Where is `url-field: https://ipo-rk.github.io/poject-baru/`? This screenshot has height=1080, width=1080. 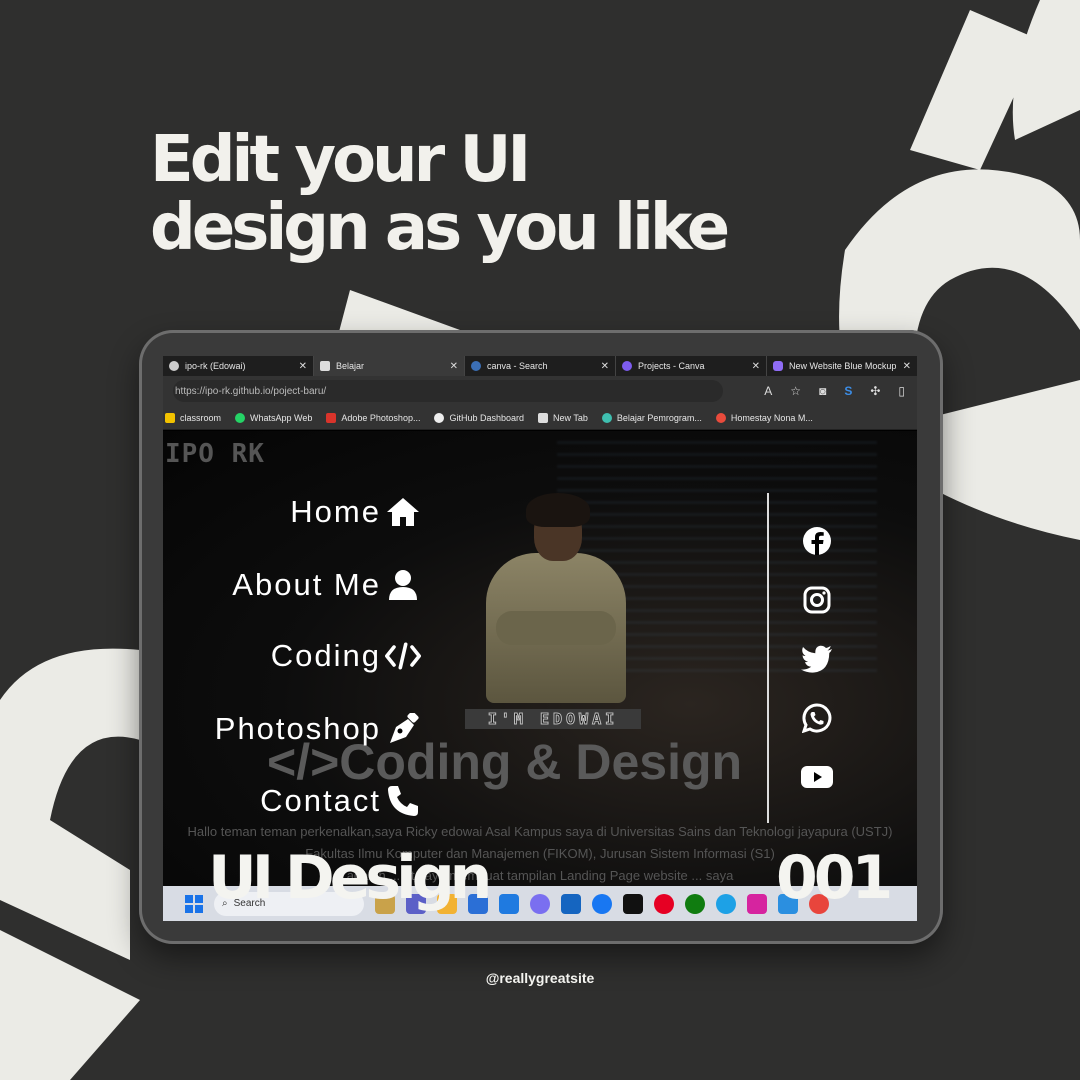
url-field: https://ipo-rk.github.io/poject-baru/ is located at coordinates (448, 391).